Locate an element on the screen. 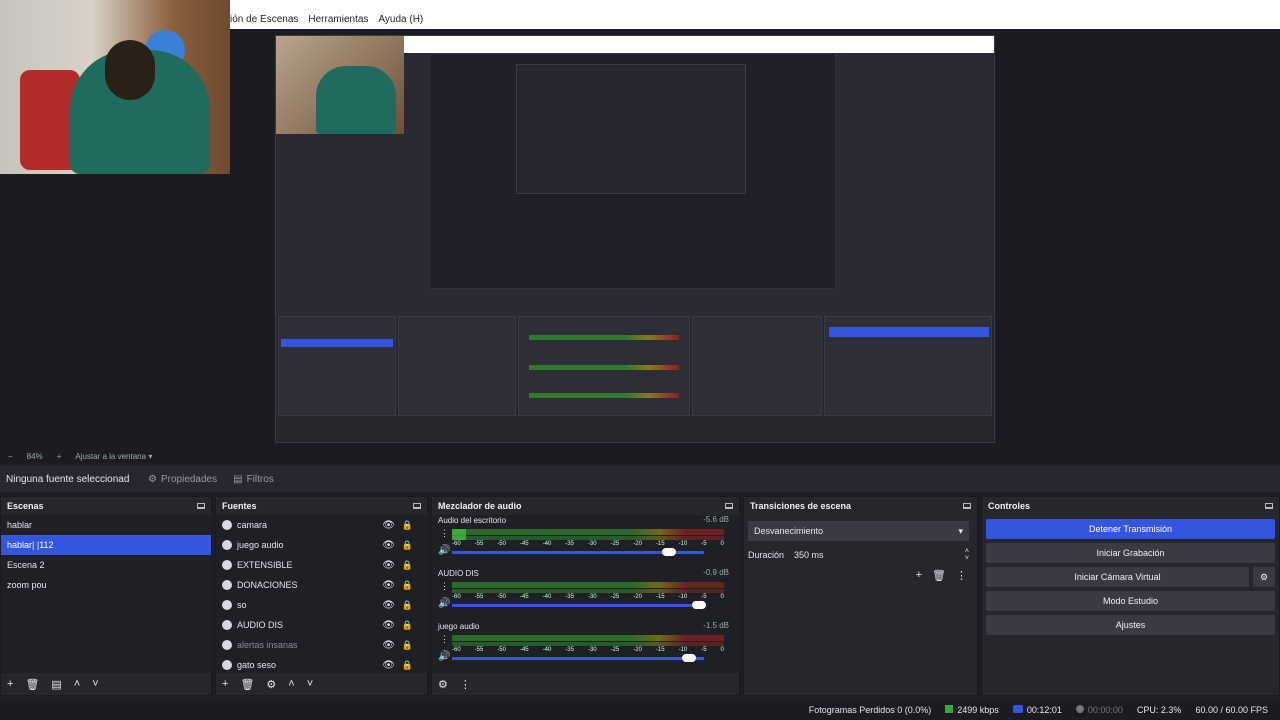 Image resolution: width=1280 pixels, height=720 pixels. stop-streaming-button: Detener Transmisión is located at coordinates (1130, 529).